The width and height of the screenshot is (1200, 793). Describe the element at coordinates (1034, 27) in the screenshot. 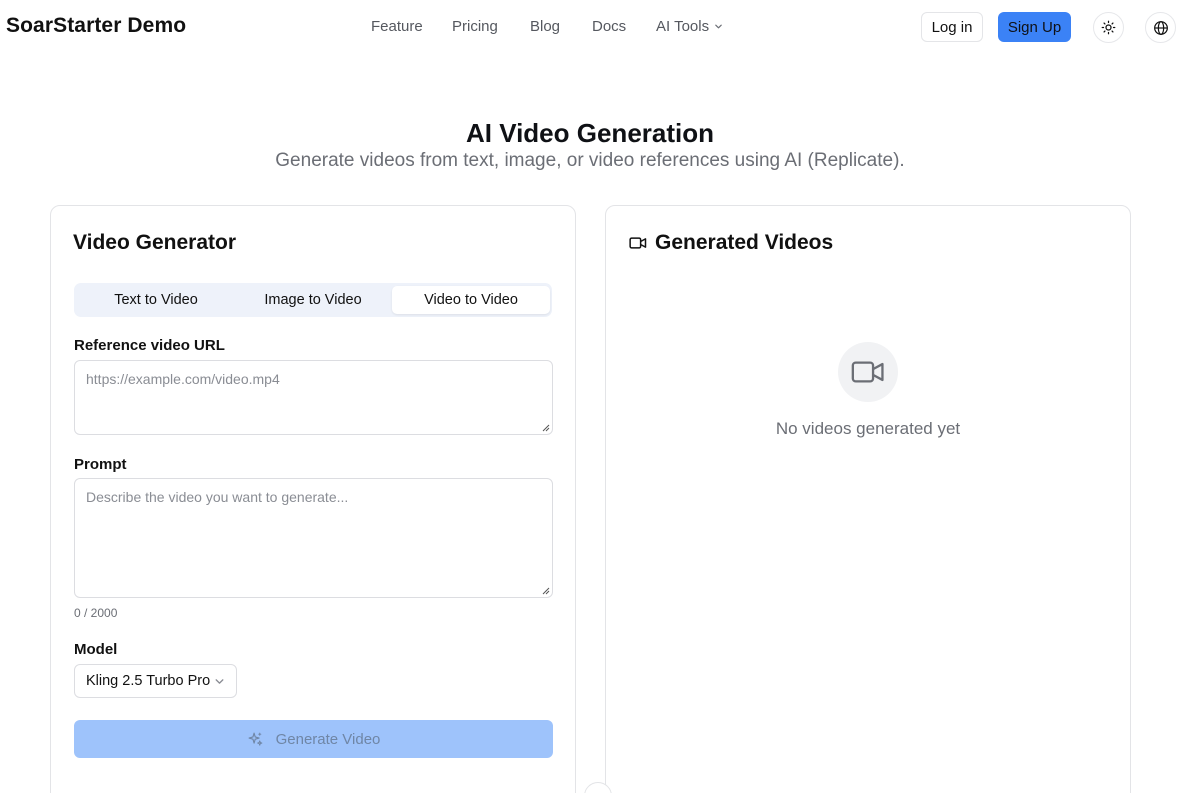

I see `signup-button: Sign Up` at that location.